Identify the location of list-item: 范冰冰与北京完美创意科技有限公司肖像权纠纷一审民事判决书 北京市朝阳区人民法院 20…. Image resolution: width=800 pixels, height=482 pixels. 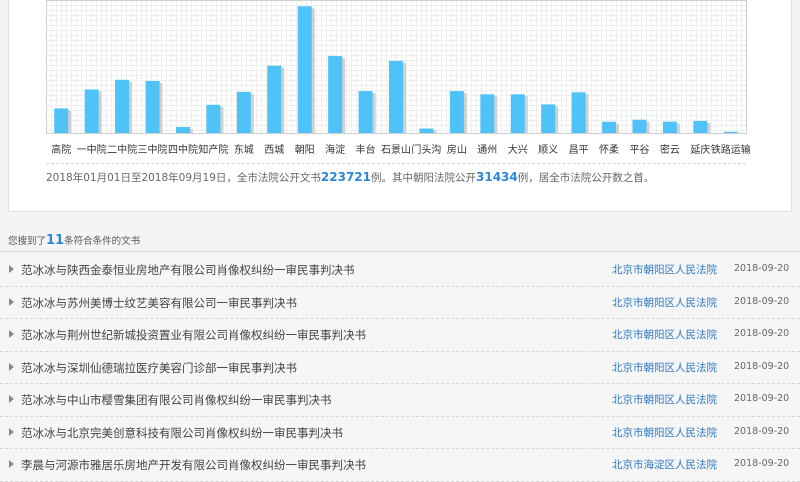
(400, 432).